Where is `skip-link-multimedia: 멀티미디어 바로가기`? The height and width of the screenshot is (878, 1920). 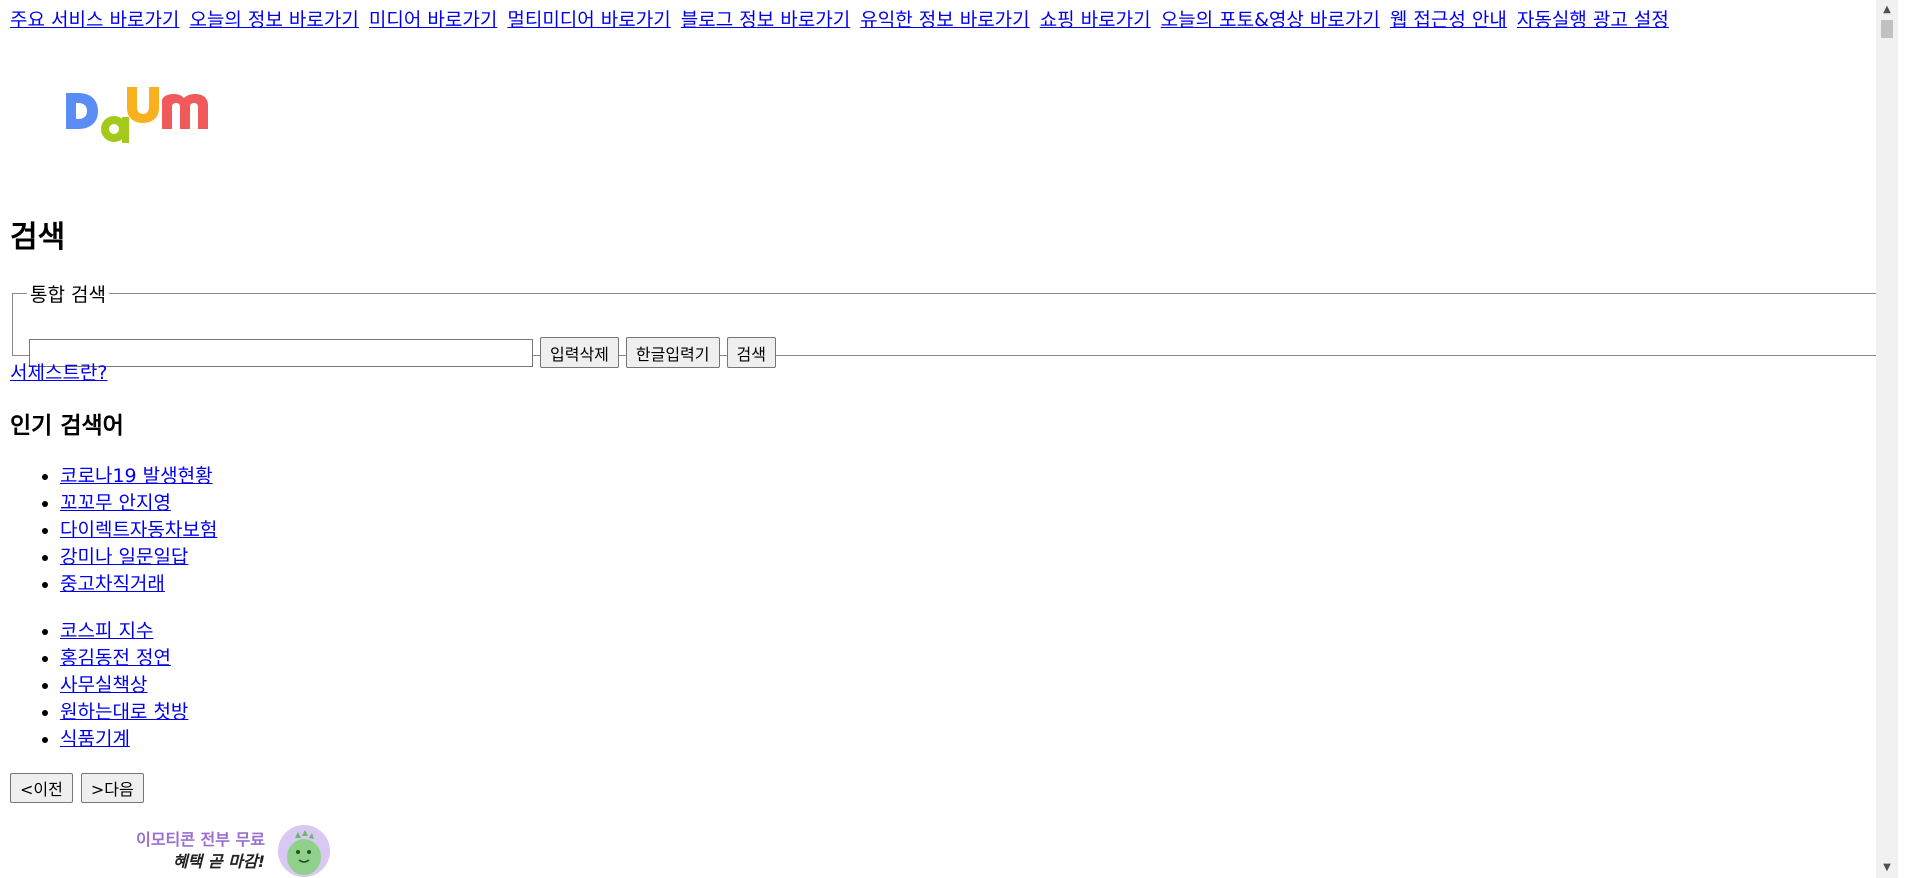
skip-link-multimedia: 멀티미디어 바로가기 is located at coordinates (588, 20).